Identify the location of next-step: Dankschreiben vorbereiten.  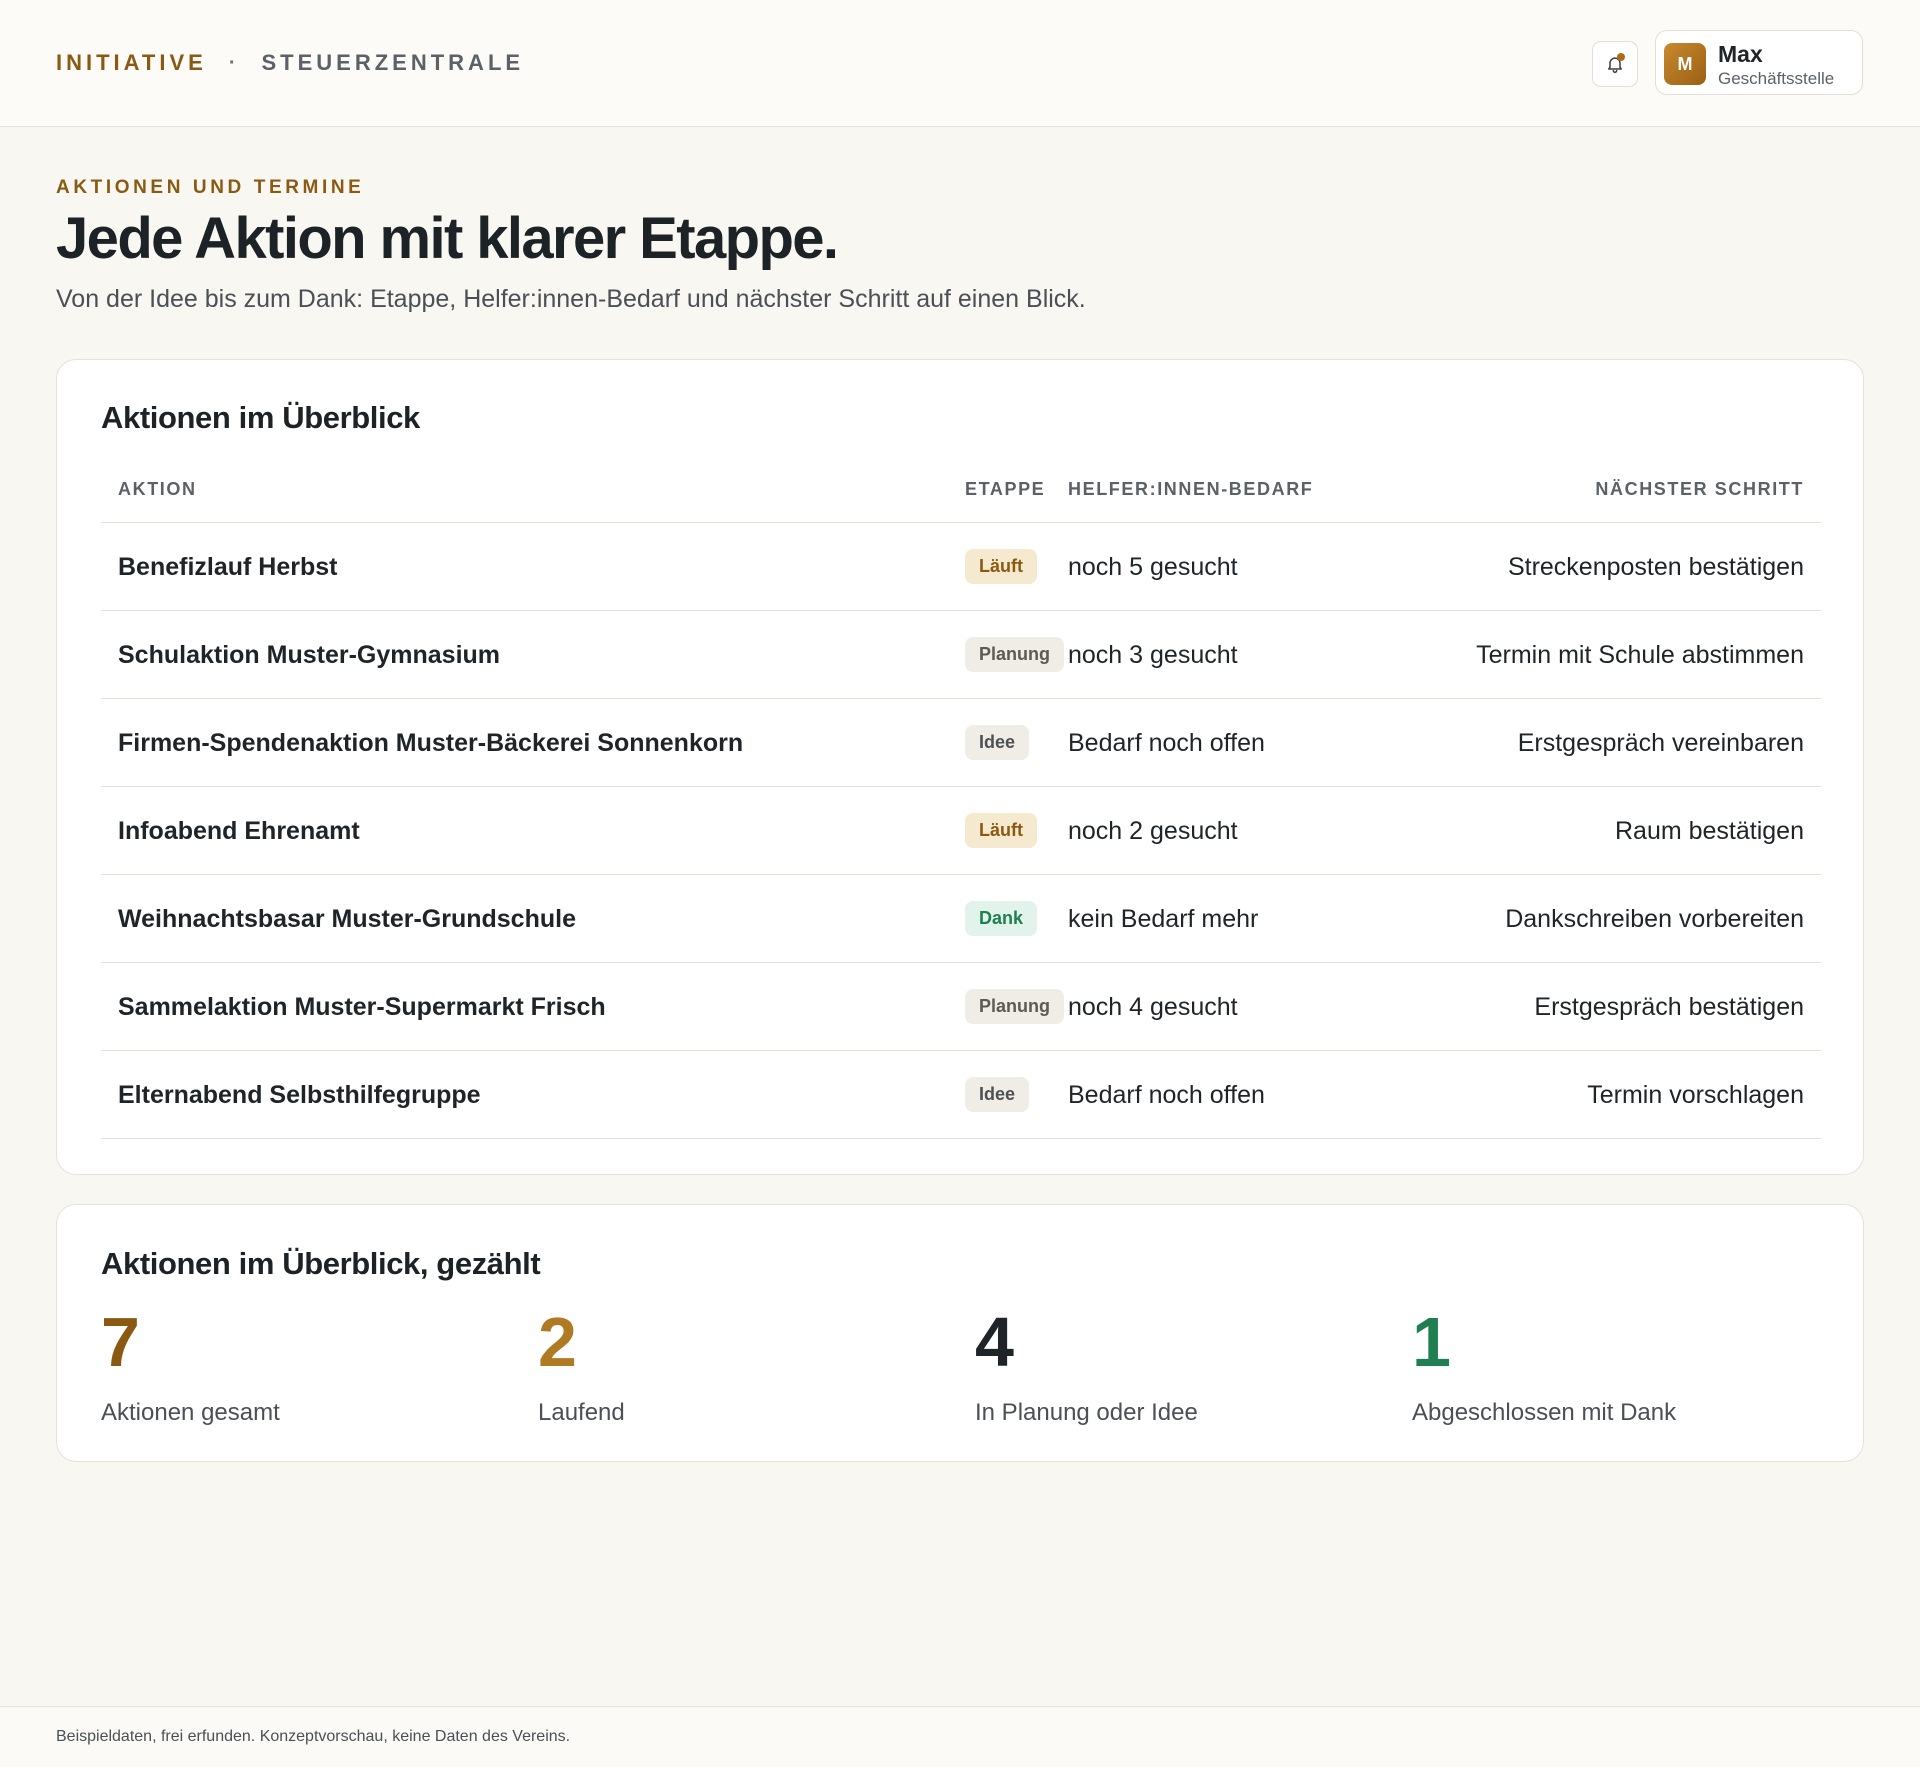
(1654, 919).